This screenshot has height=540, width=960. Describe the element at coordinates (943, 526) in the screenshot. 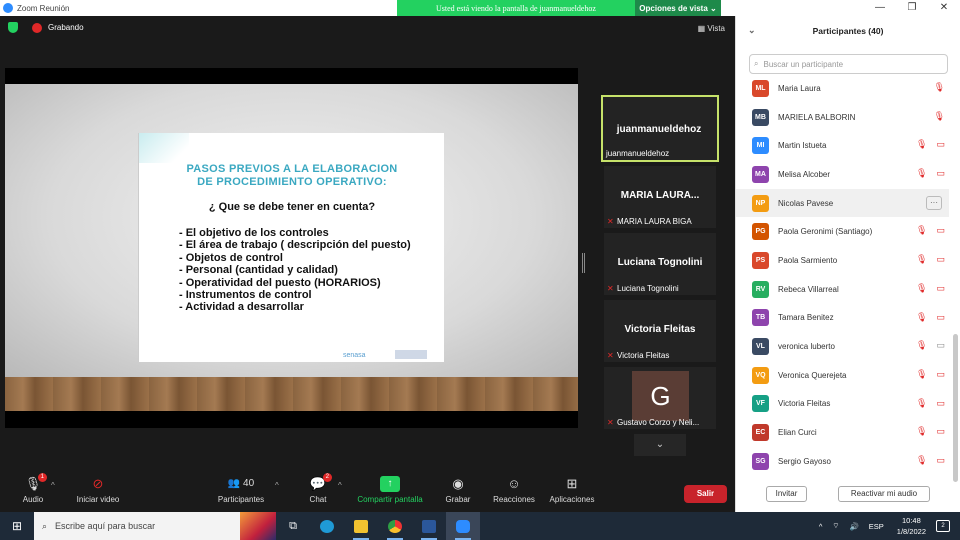

I see `notifications-icon: 2` at that location.